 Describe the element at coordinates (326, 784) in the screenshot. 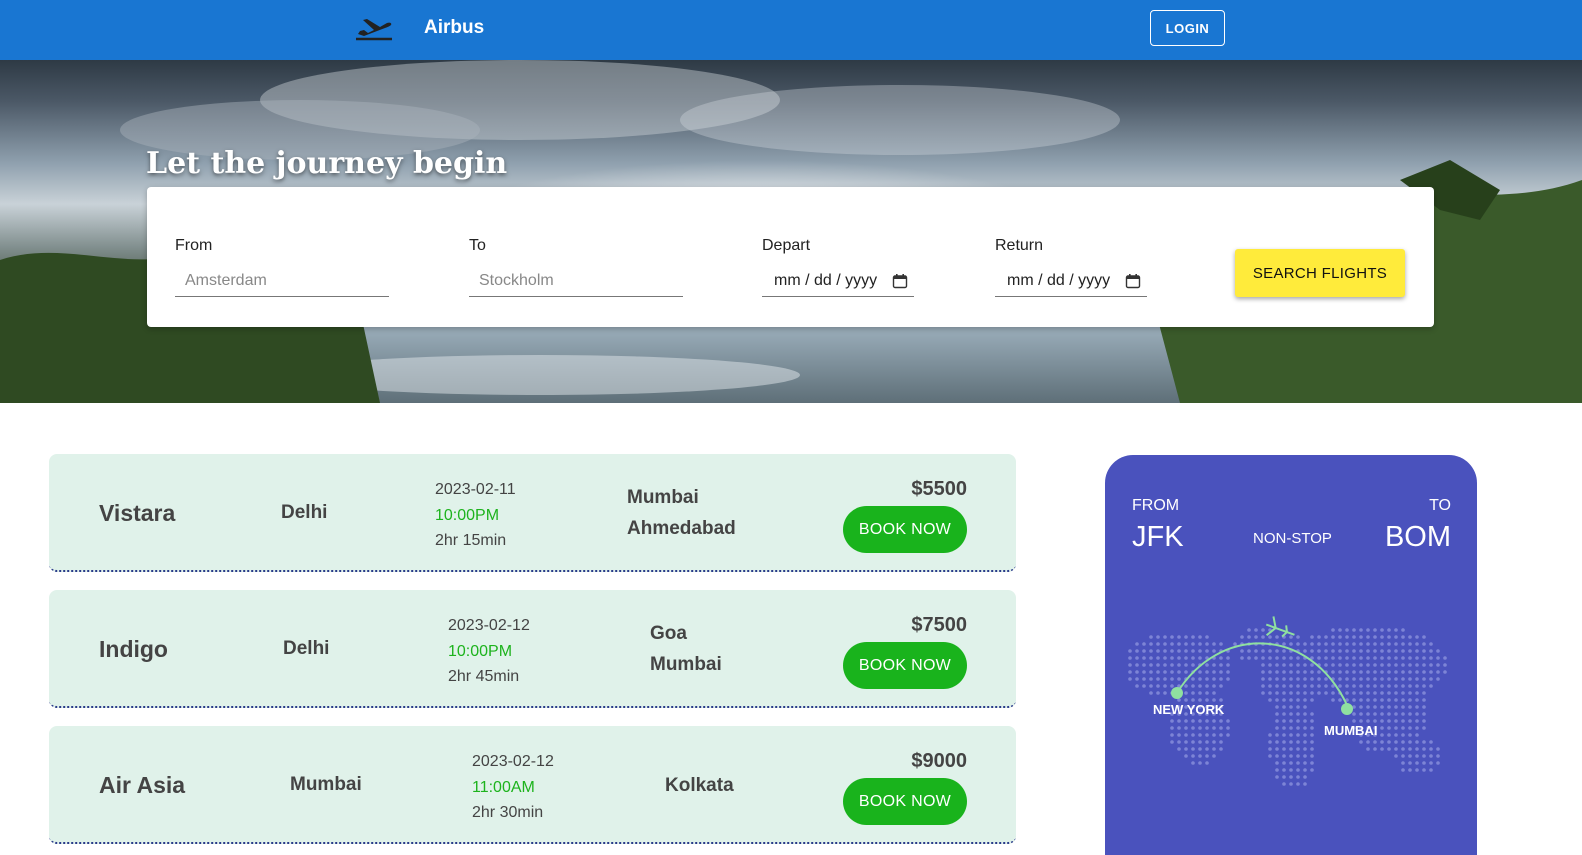

I see `origin-city: Mumbai` at that location.